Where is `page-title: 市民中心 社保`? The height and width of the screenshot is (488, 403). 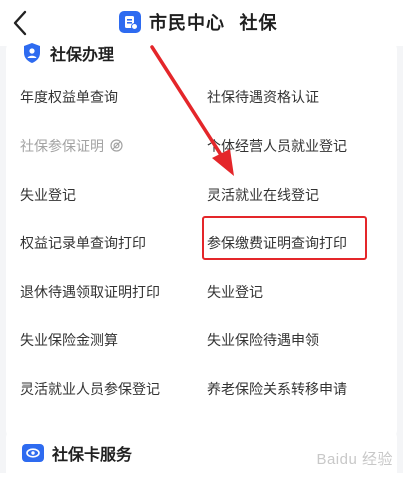 page-title: 市民中心 社保 is located at coordinates (213, 23).